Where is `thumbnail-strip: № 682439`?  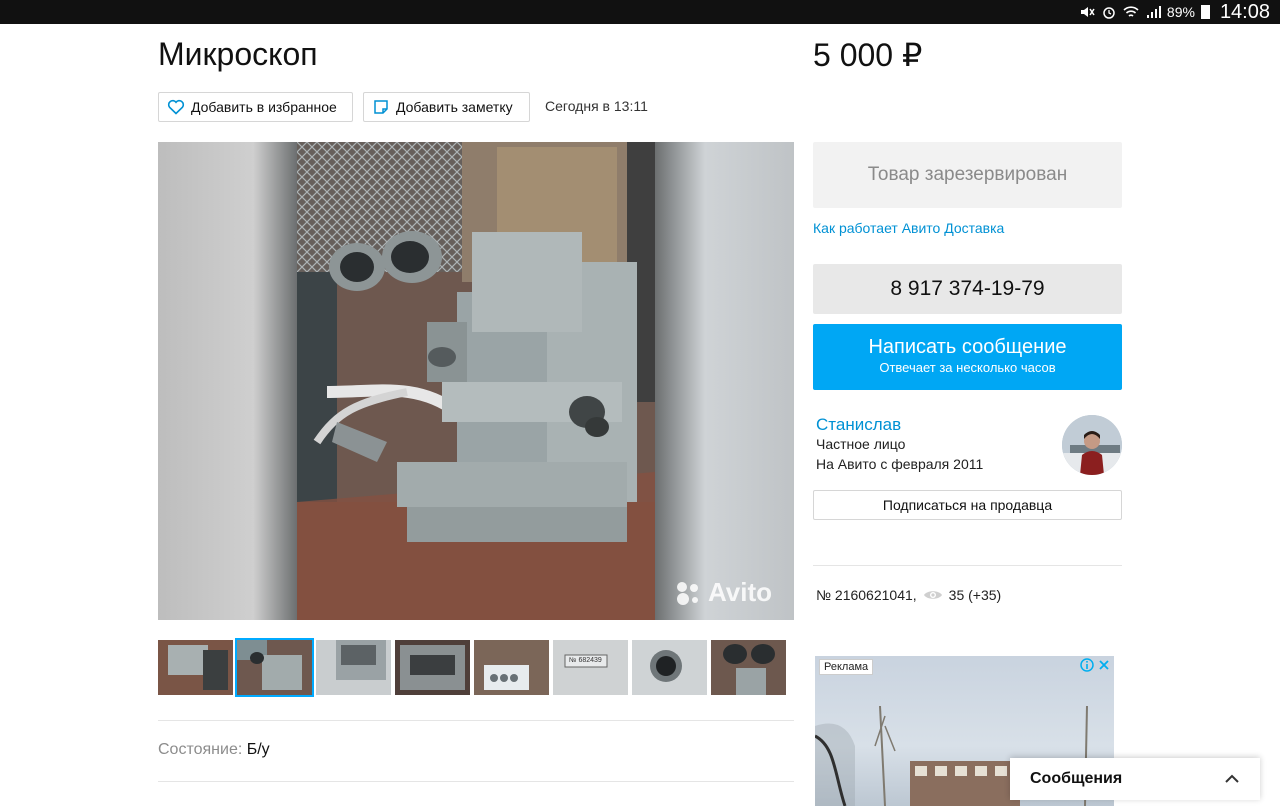
thumbnail-strip: № 682439 is located at coordinates (472, 667).